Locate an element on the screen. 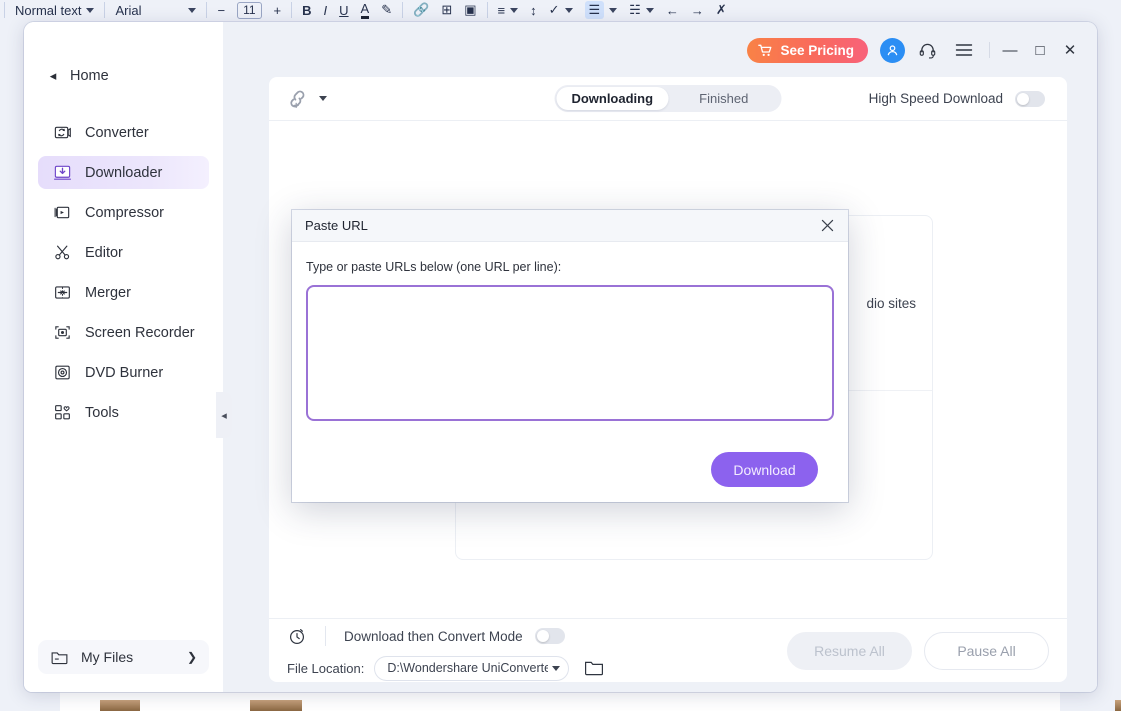 This screenshot has width=1121, height=711. checklist-button: ✓ is located at coordinates (561, 10).